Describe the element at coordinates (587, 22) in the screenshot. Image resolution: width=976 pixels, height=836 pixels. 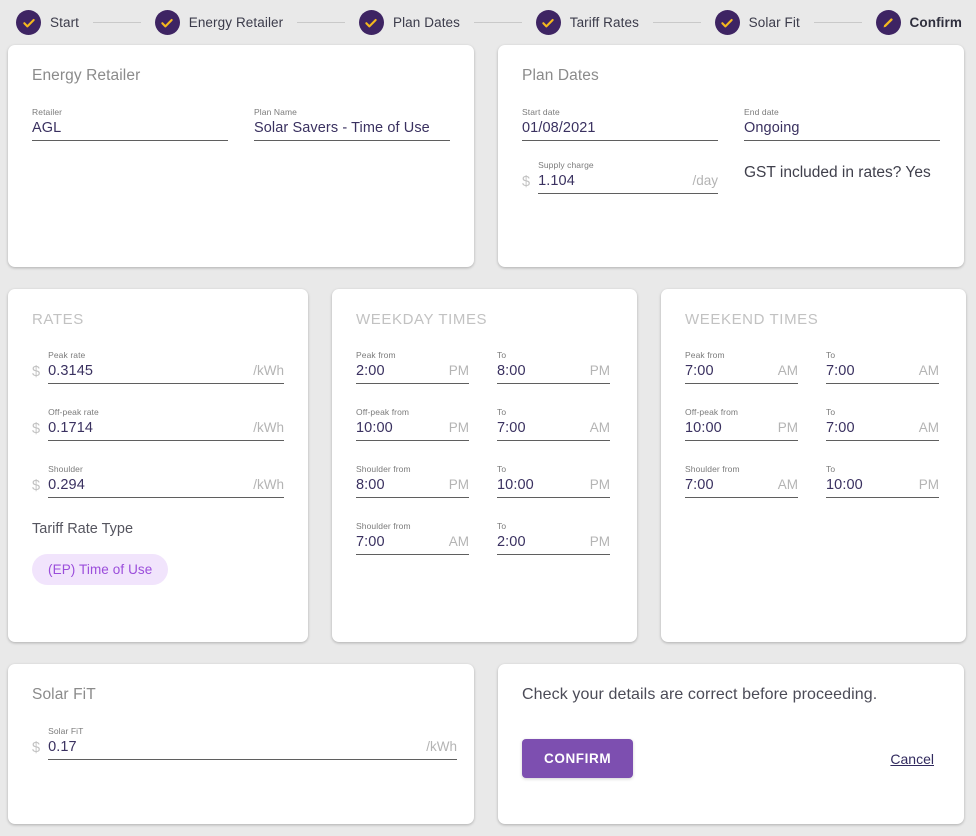
I see `step-tariff-rates: Tariff Rates` at that location.